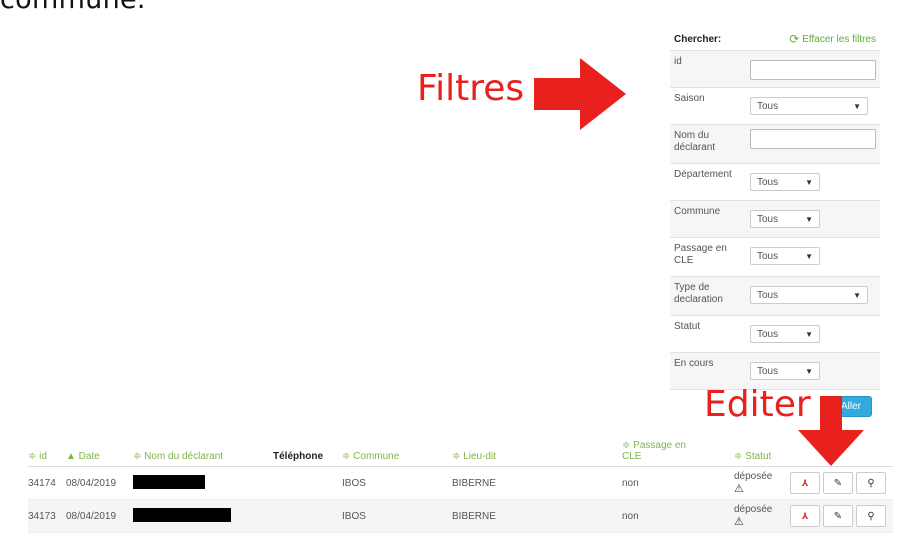 The image size is (909, 533). Describe the element at coordinates (762, 456) in the screenshot. I see `col-header-statut: ≑ Statut` at that location.